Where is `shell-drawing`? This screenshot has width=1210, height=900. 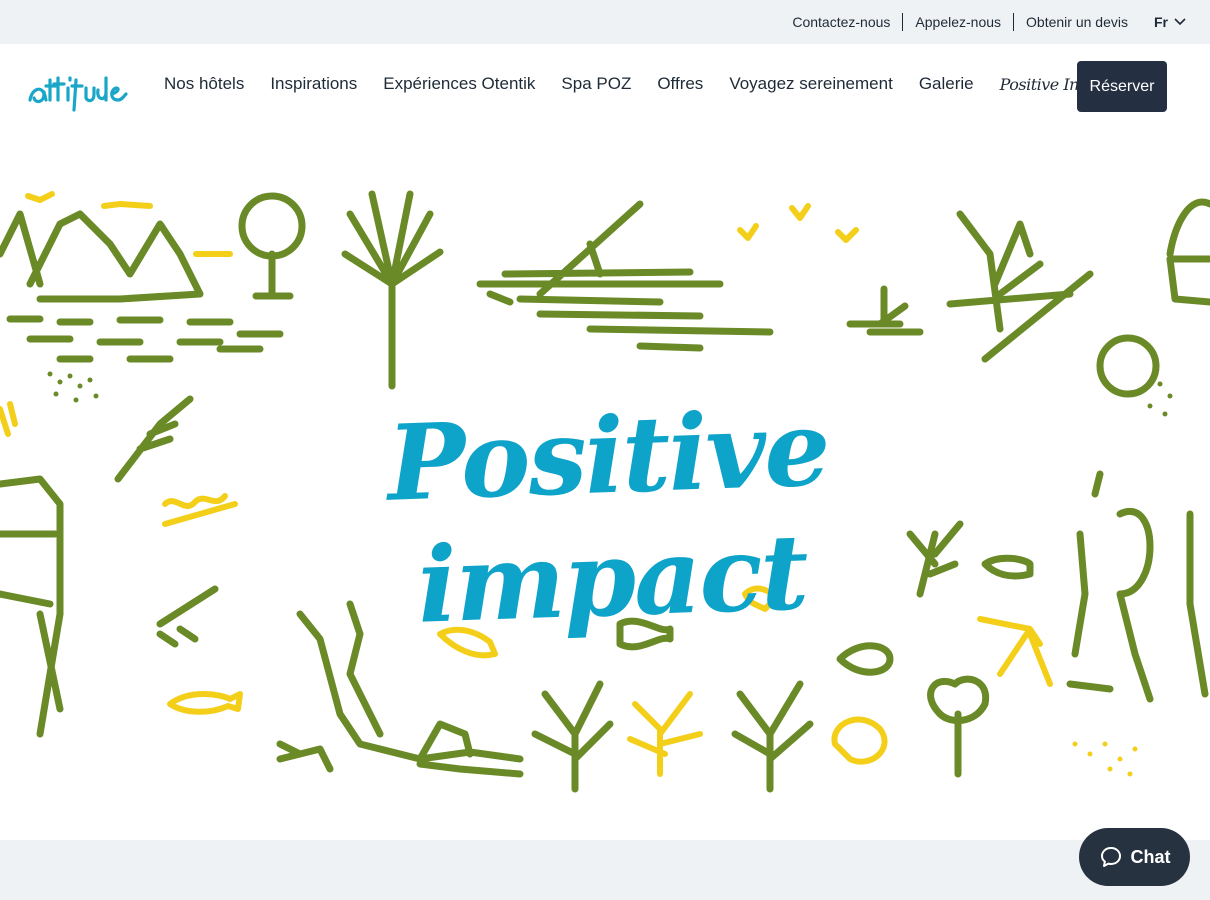
shell-drawing is located at coordinates (1128, 366).